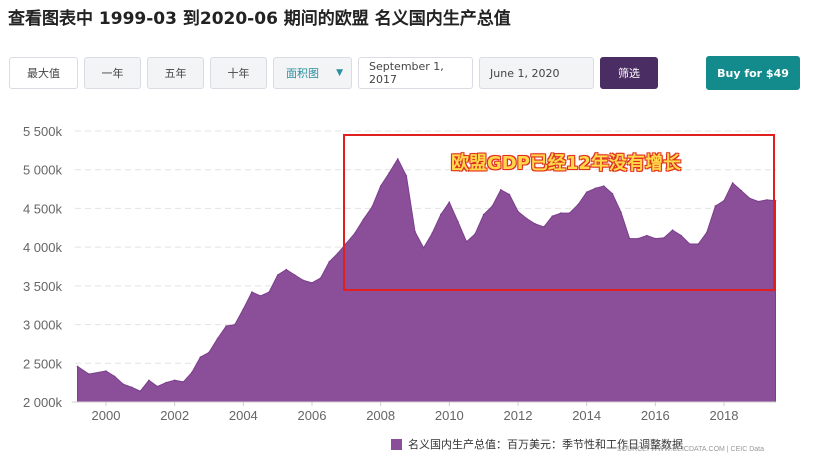 This screenshot has width=813, height=459. Describe the element at coordinates (43, 131) in the screenshot. I see `y-tick-label: 5 500k` at that location.